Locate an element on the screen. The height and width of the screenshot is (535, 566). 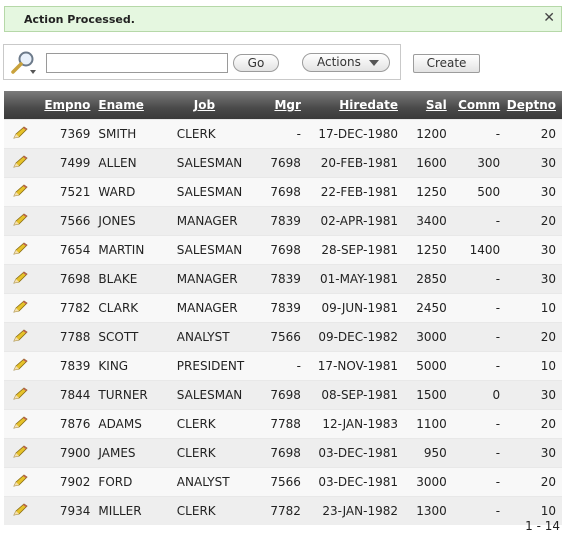
table-row: 7902 FORD ANALYST 7566 03-DEC-1981 3000-20 is located at coordinates (283, 482).